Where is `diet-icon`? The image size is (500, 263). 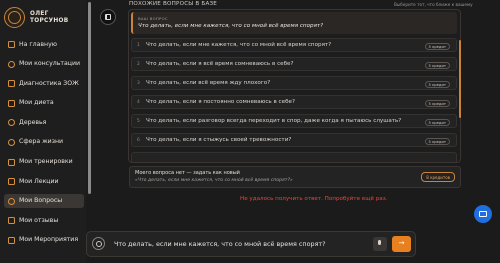 diet-icon is located at coordinates (11, 103).